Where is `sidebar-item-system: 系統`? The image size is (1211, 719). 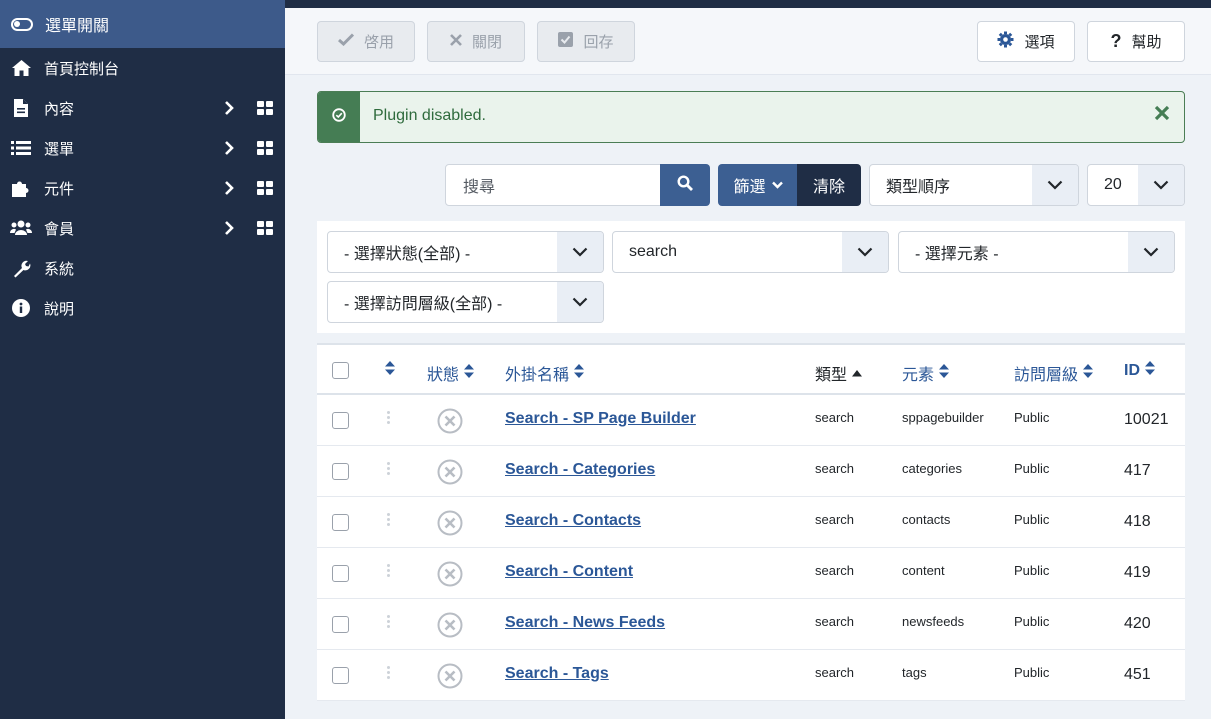 sidebar-item-system: 系統 is located at coordinates (142, 268).